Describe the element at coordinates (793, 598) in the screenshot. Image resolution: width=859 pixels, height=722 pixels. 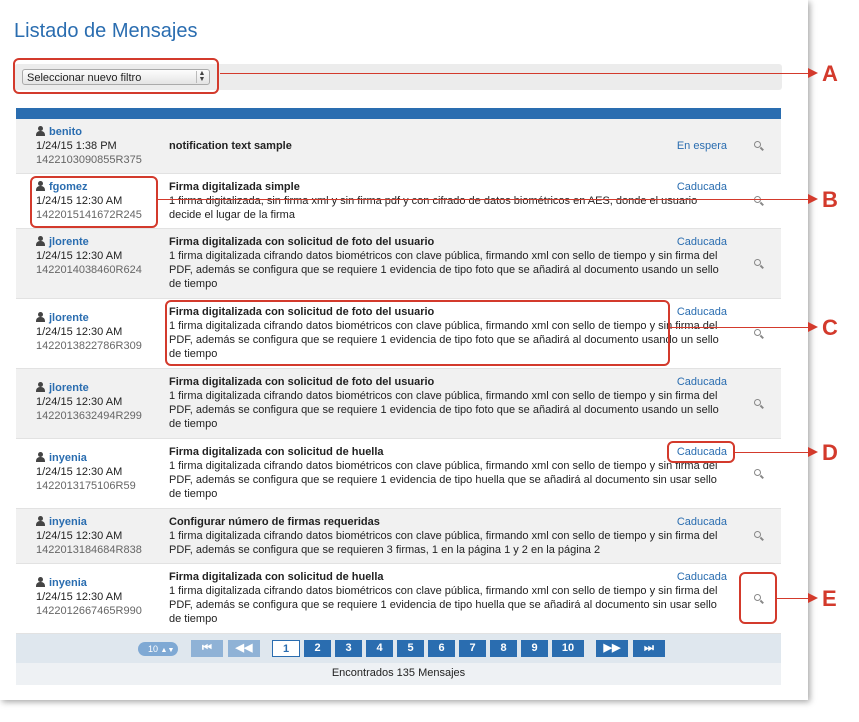
I see `callout-line-e` at that location.